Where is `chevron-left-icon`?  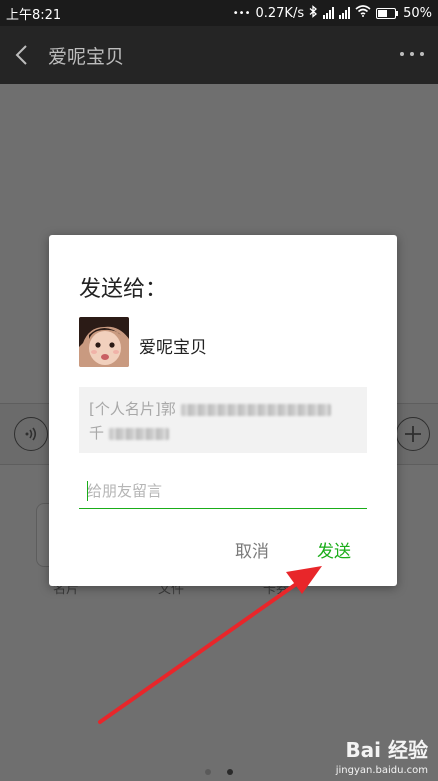
chevron-left-icon is located at coordinates (21, 55).